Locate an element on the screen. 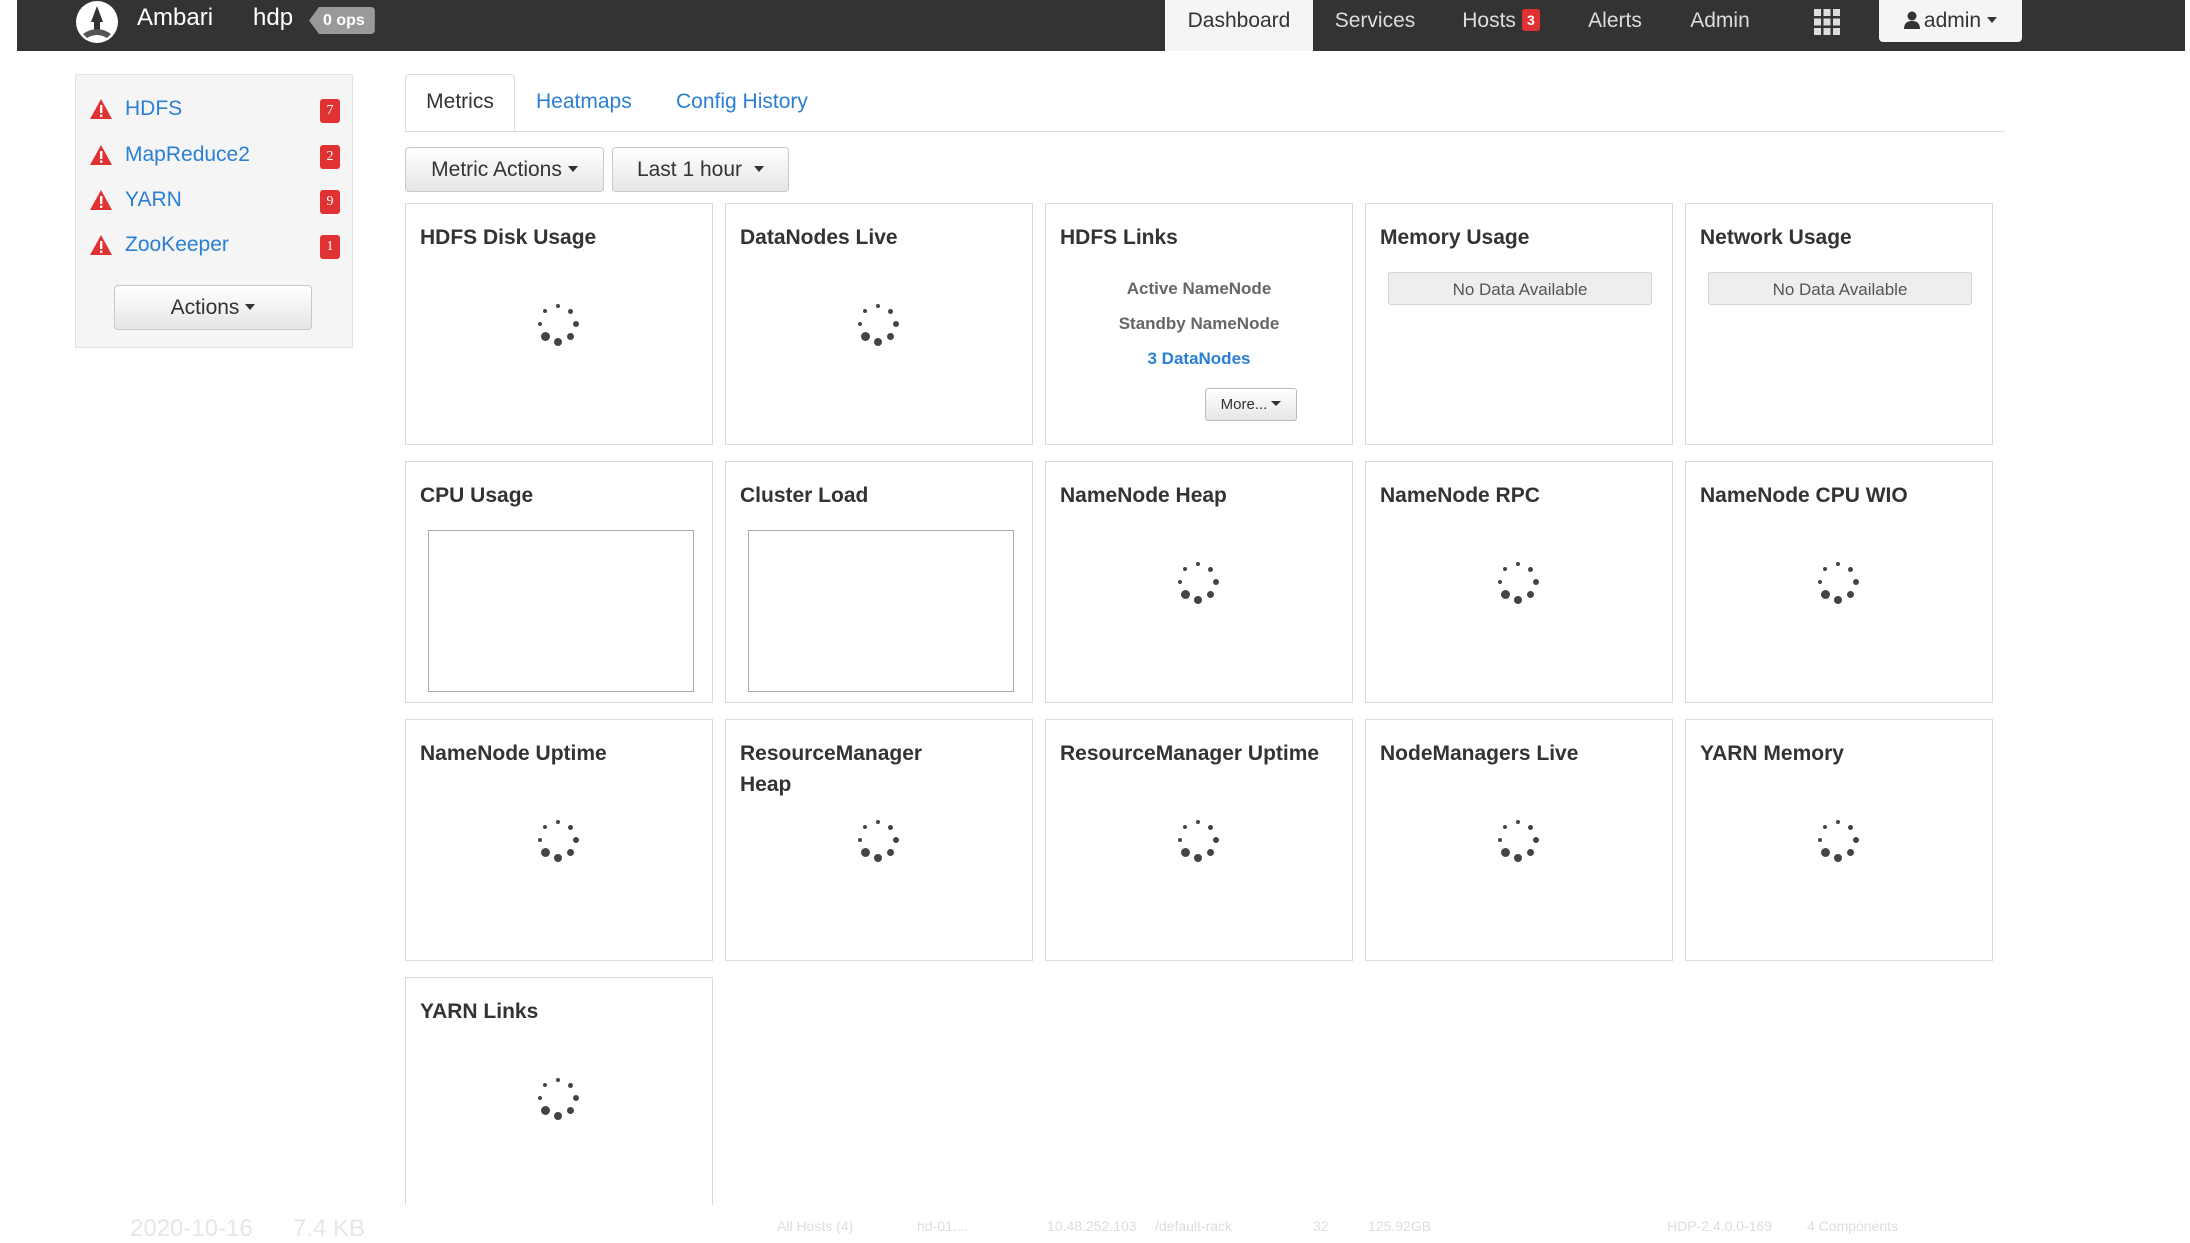 This screenshot has height=1243, width=2190. widget-namenode-uptime: NameNode Uptime is located at coordinates (559, 840).